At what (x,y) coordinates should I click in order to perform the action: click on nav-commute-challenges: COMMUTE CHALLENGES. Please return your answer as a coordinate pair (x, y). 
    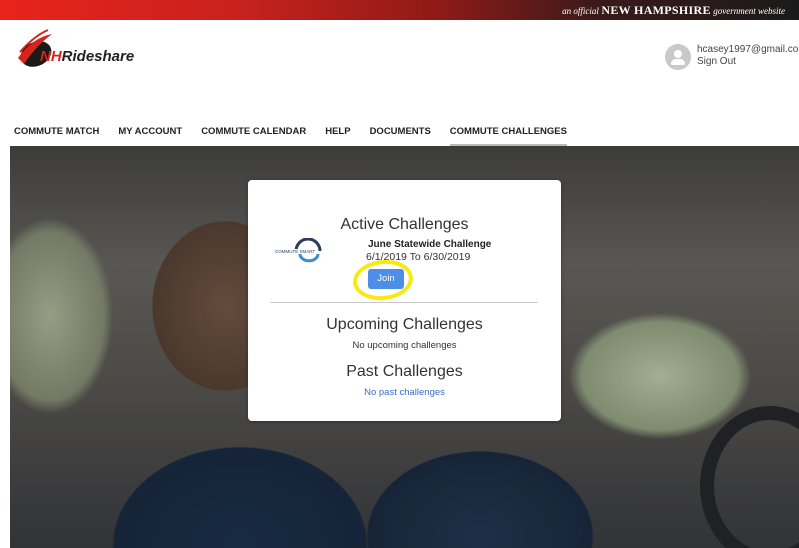
    Looking at the image, I should click on (508, 136).